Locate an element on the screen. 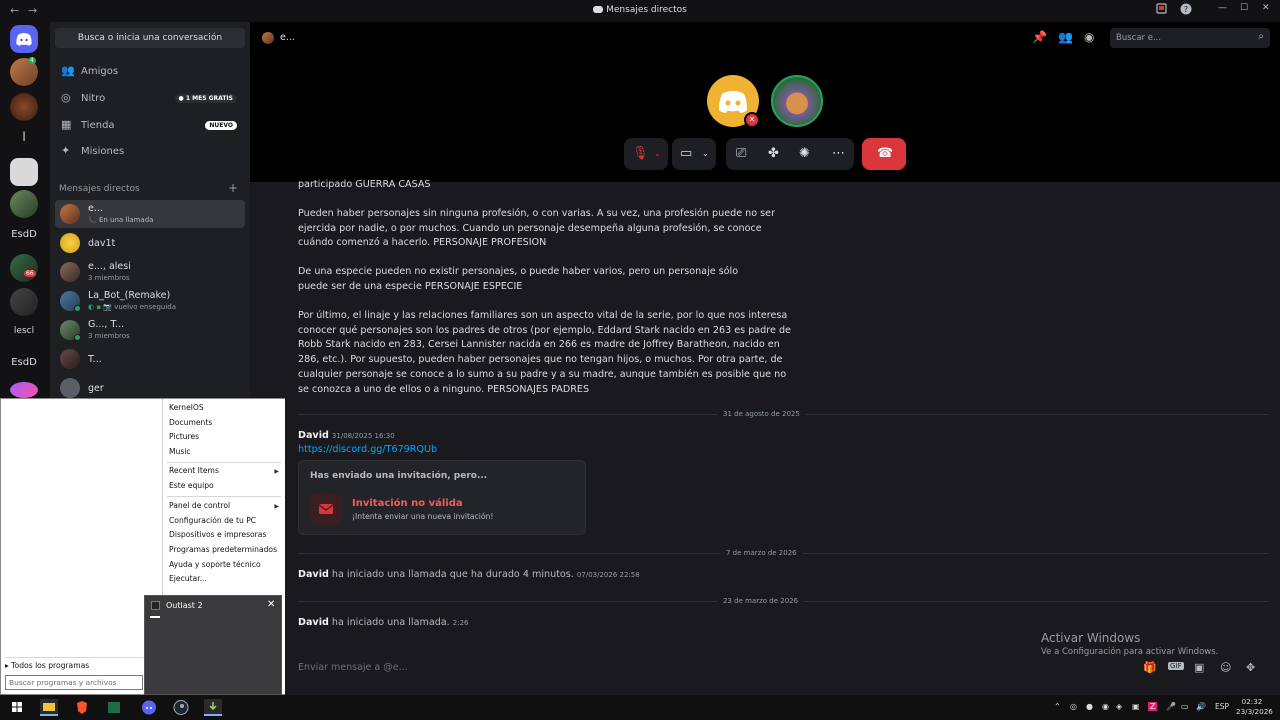  start-item-pictures: Pictures is located at coordinates (184, 436).